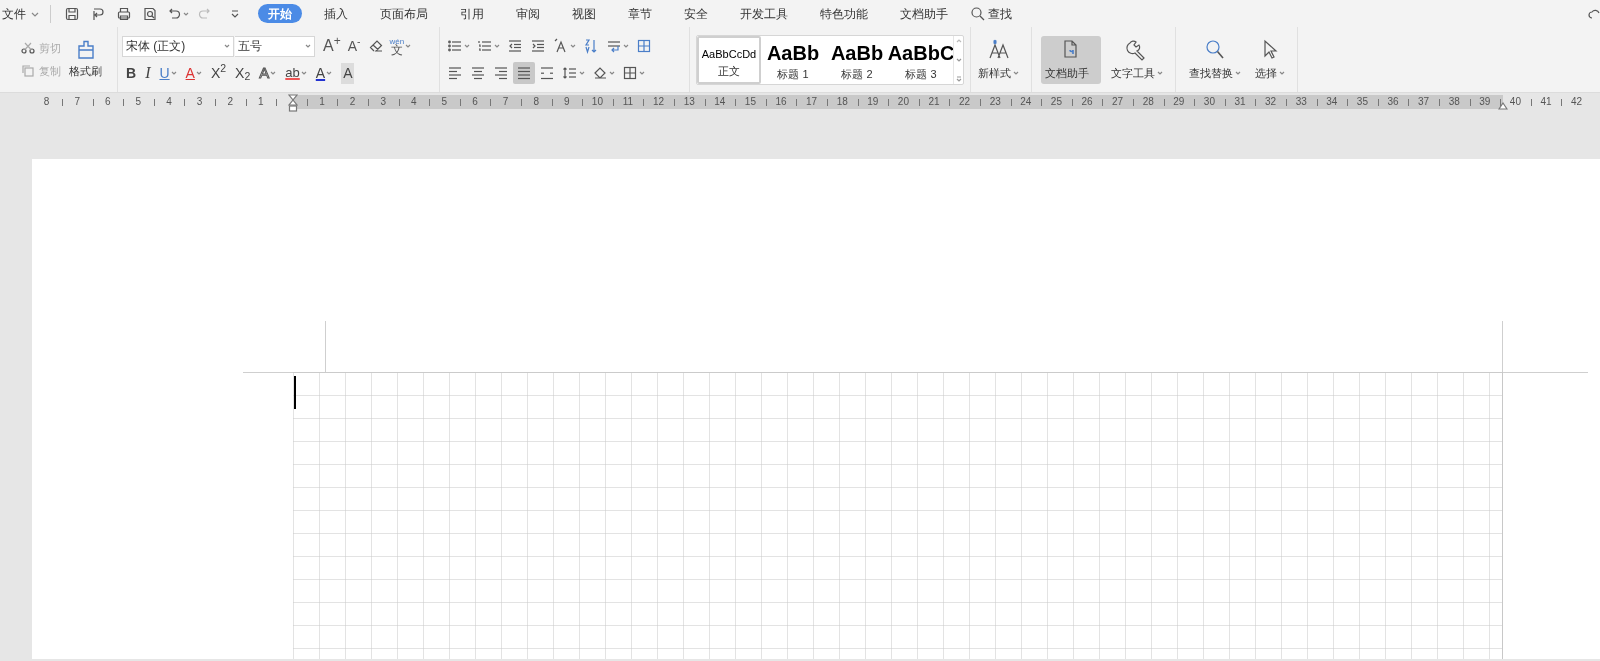 The width and height of the screenshot is (1600, 661). I want to click on ribbon-tab: 视图, so click(584, 13).